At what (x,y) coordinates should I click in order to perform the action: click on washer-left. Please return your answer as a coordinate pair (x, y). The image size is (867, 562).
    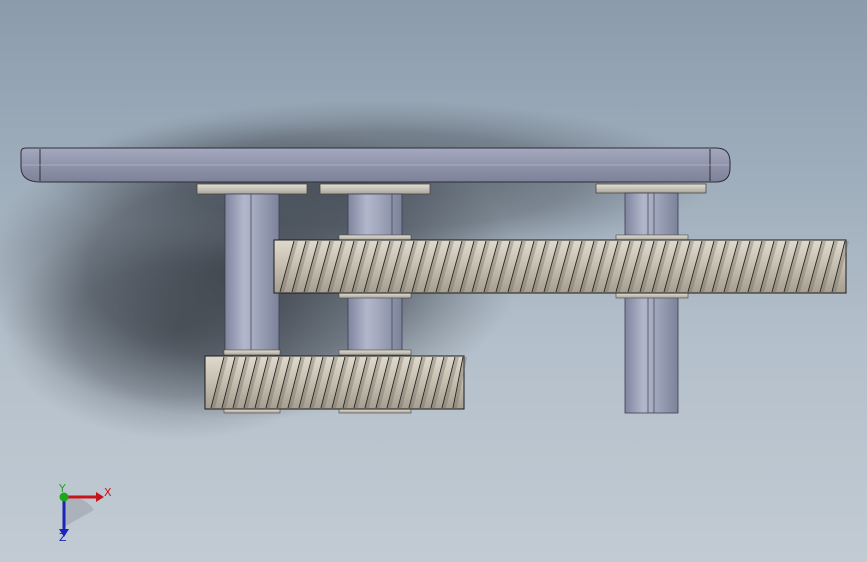
    Looking at the image, I should click on (252, 189).